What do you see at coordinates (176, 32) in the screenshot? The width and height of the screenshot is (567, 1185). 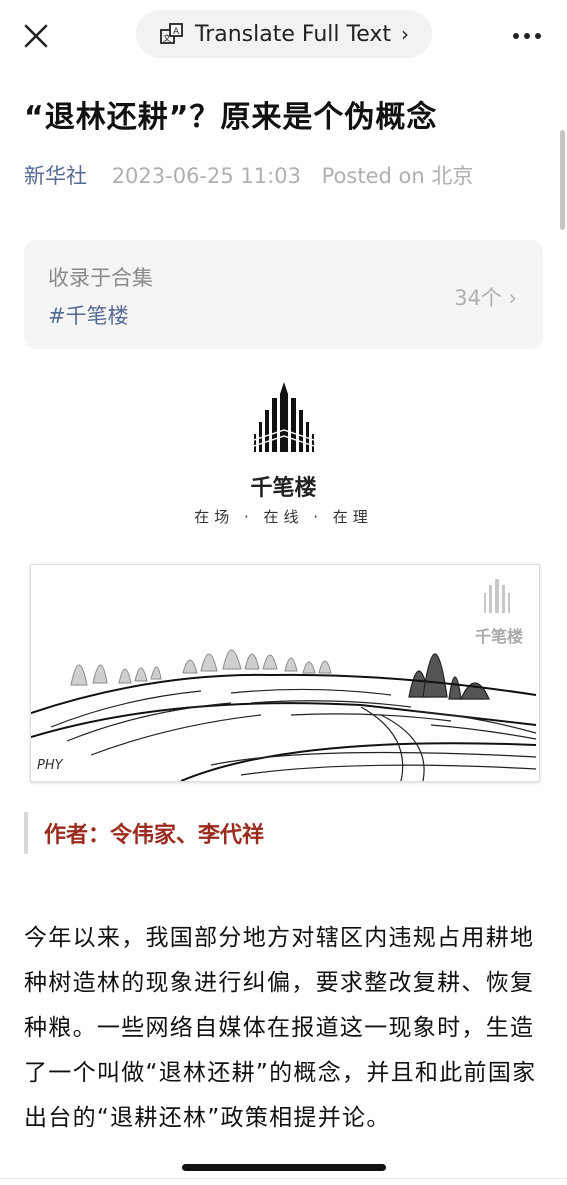 I see `svg-text: A` at bounding box center [176, 32].